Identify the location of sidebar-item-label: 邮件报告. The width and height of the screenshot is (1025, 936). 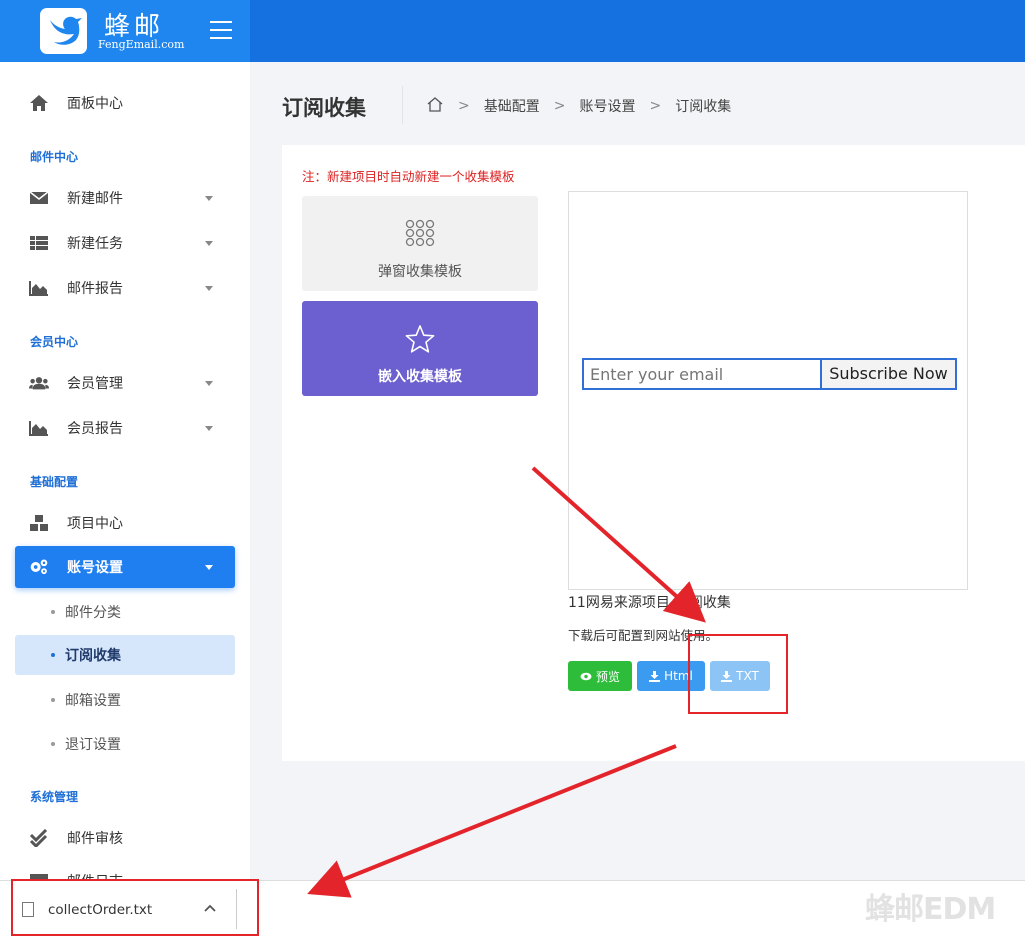
(95, 289).